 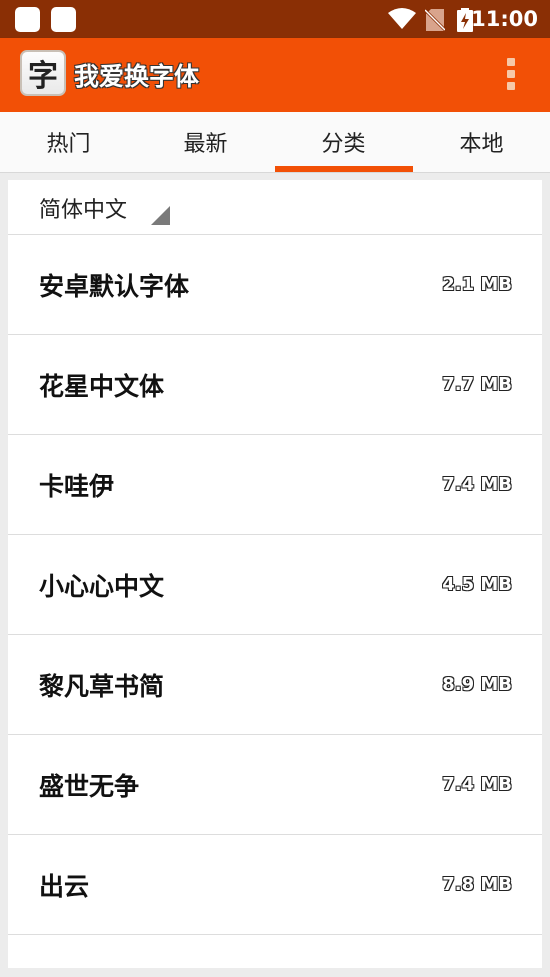 I want to click on filter-selected-value: 简体中文, so click(x=83, y=210).